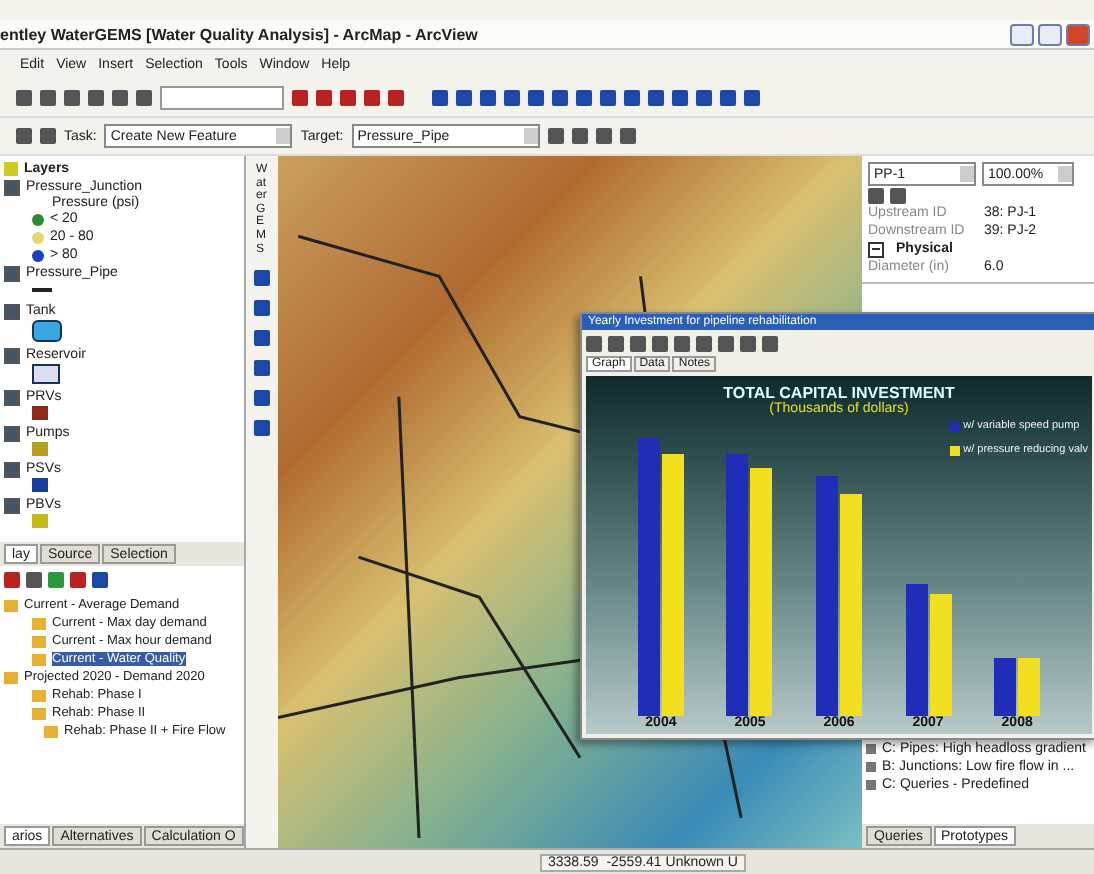  Describe the element at coordinates (1078, 34) in the screenshot. I see `close-icon` at that location.